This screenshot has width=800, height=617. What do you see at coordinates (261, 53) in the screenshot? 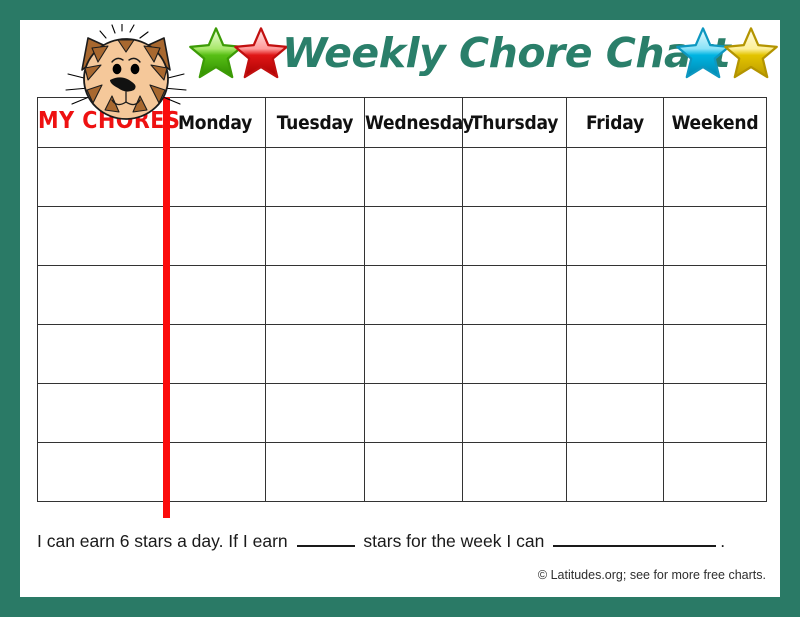
I see `star-red-icon` at bounding box center [261, 53].